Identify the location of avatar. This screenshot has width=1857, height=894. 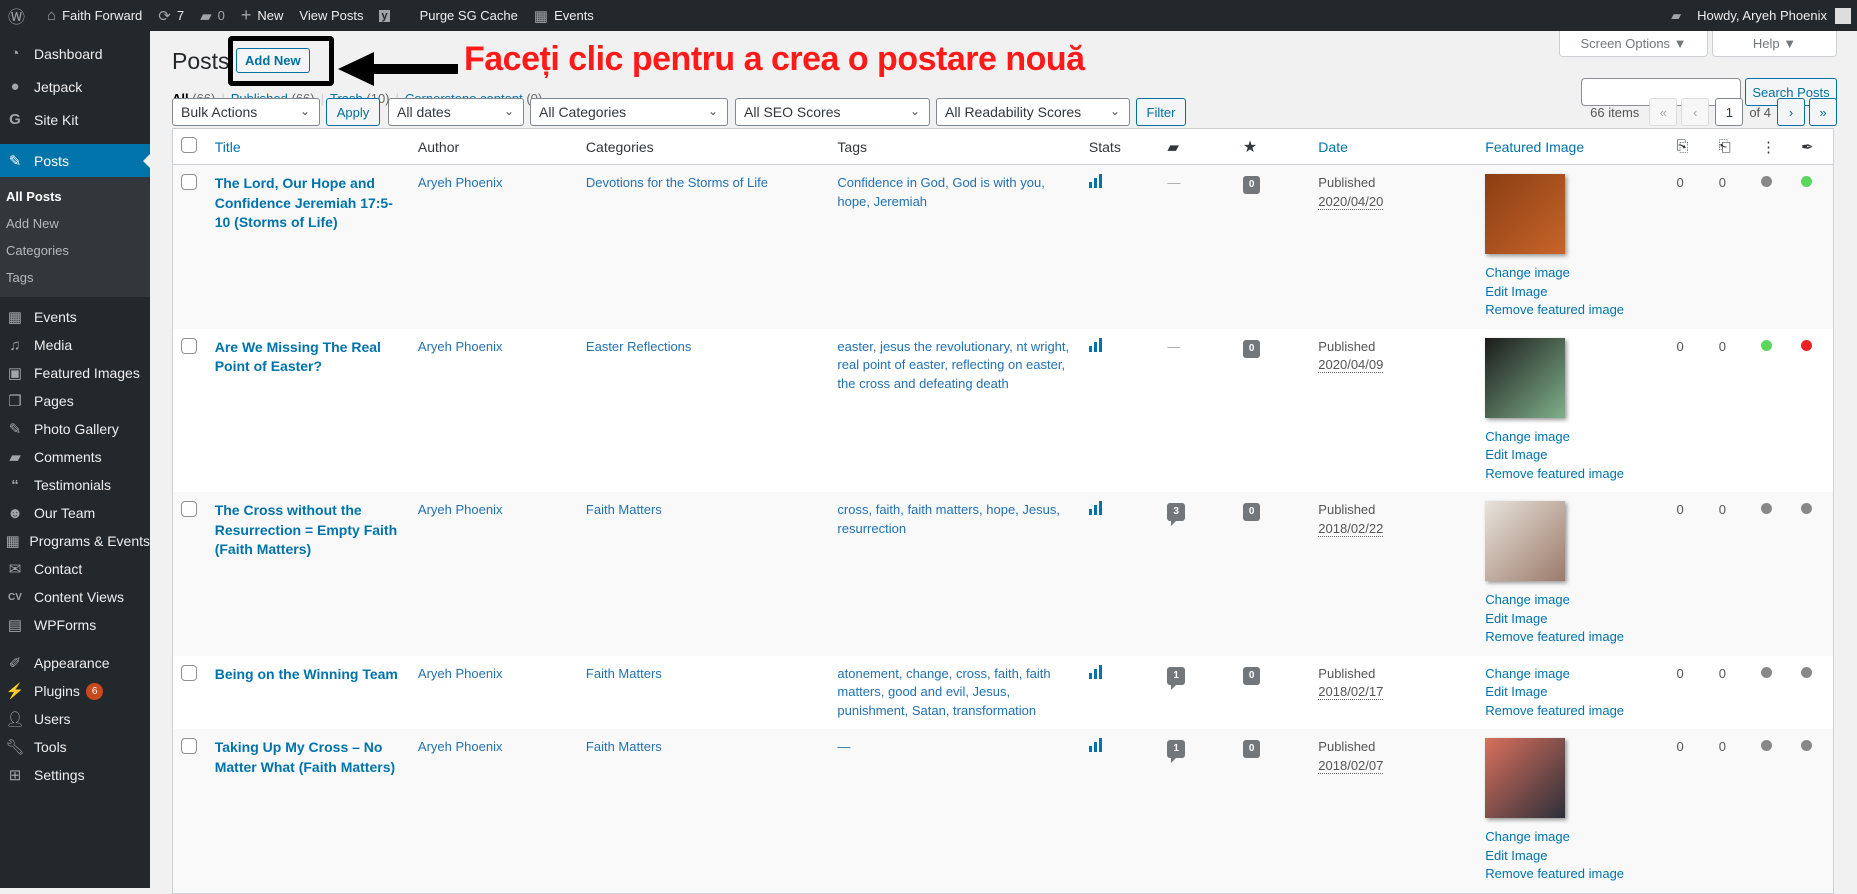
(1843, 15).